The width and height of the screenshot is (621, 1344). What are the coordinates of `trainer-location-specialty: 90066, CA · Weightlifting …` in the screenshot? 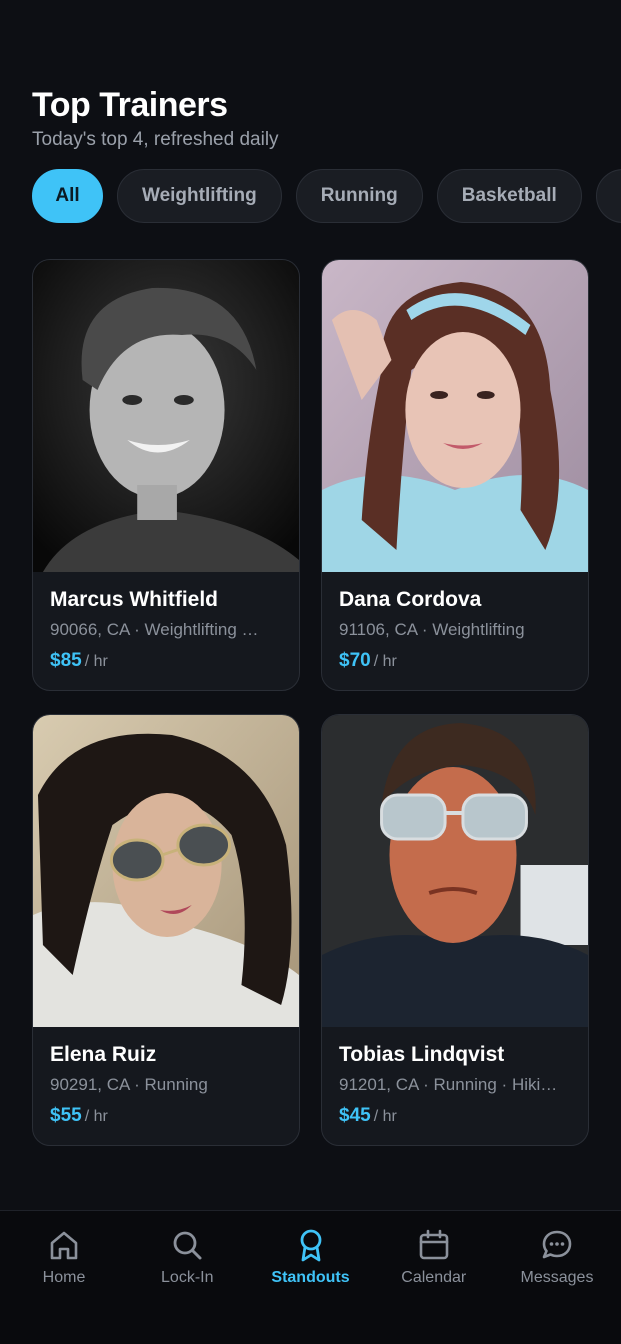 It's located at (154, 629).